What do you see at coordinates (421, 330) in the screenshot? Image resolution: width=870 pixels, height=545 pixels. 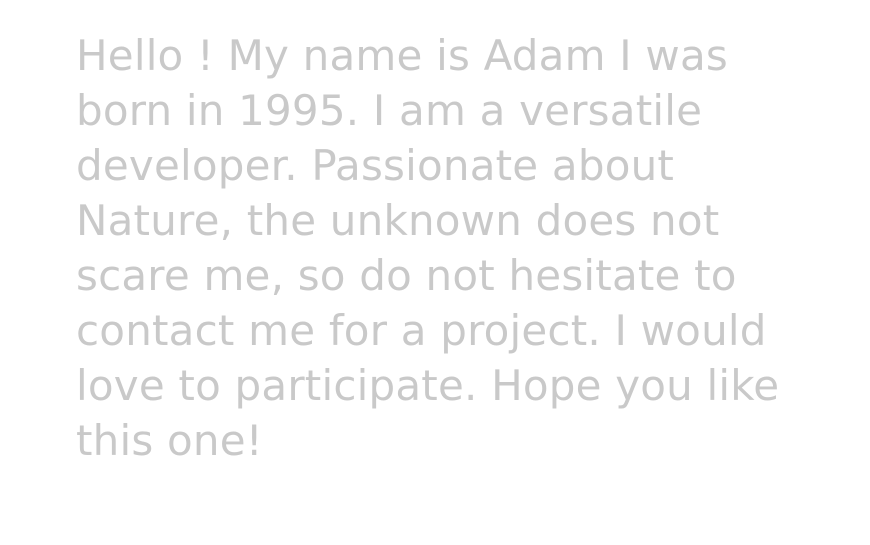 I see `bio-line-6: contact me for a project. I would` at bounding box center [421, 330].